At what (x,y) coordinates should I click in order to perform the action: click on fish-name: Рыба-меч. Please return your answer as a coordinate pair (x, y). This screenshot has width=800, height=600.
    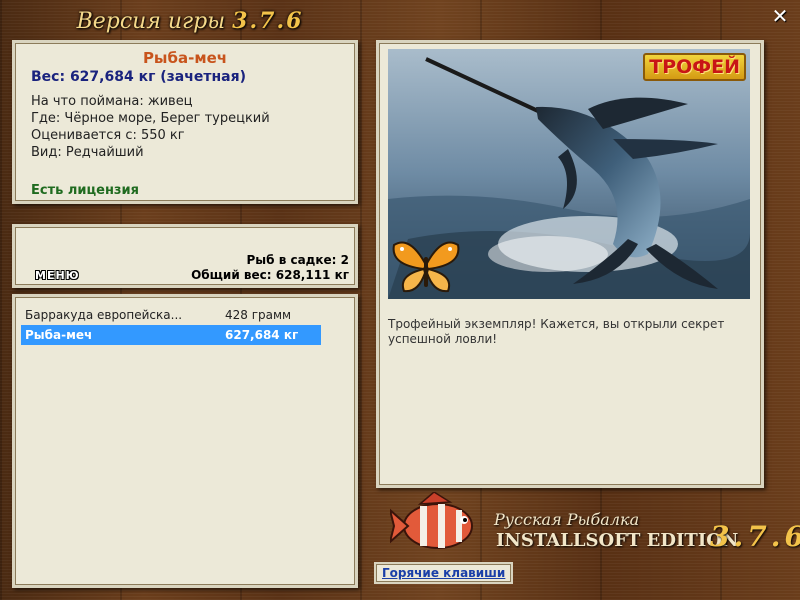
    Looking at the image, I should click on (185, 58).